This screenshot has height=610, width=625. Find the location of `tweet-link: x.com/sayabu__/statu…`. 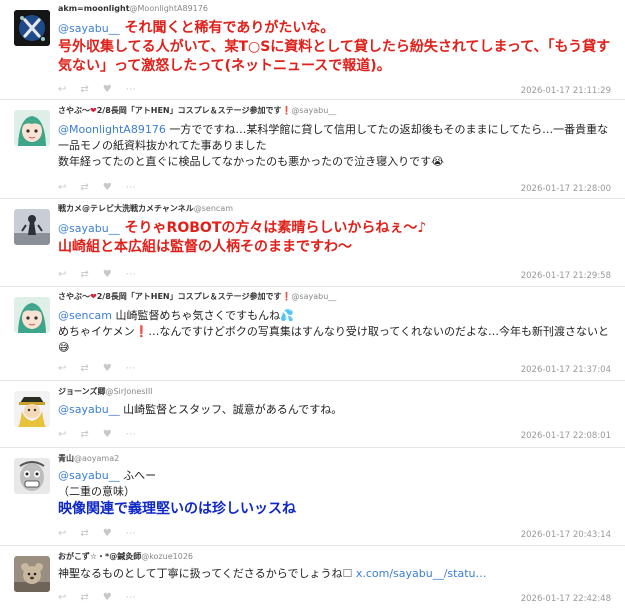

tweet-link: x.com/sayabu__/statu… is located at coordinates (421, 573).